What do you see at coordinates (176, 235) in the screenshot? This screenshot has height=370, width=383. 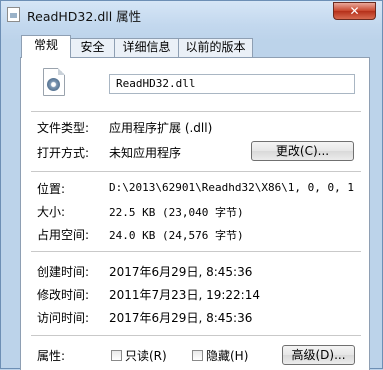 I see `size-on-disk-value: 24.0 KB (24,576 字节)` at bounding box center [176, 235].